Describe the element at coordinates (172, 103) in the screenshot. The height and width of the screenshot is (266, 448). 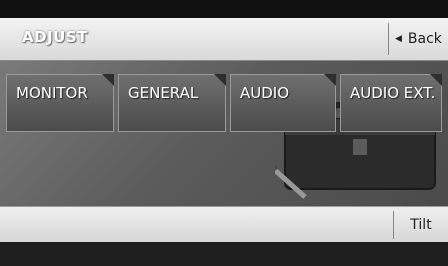
I see `tab-general: GENERAL` at that location.